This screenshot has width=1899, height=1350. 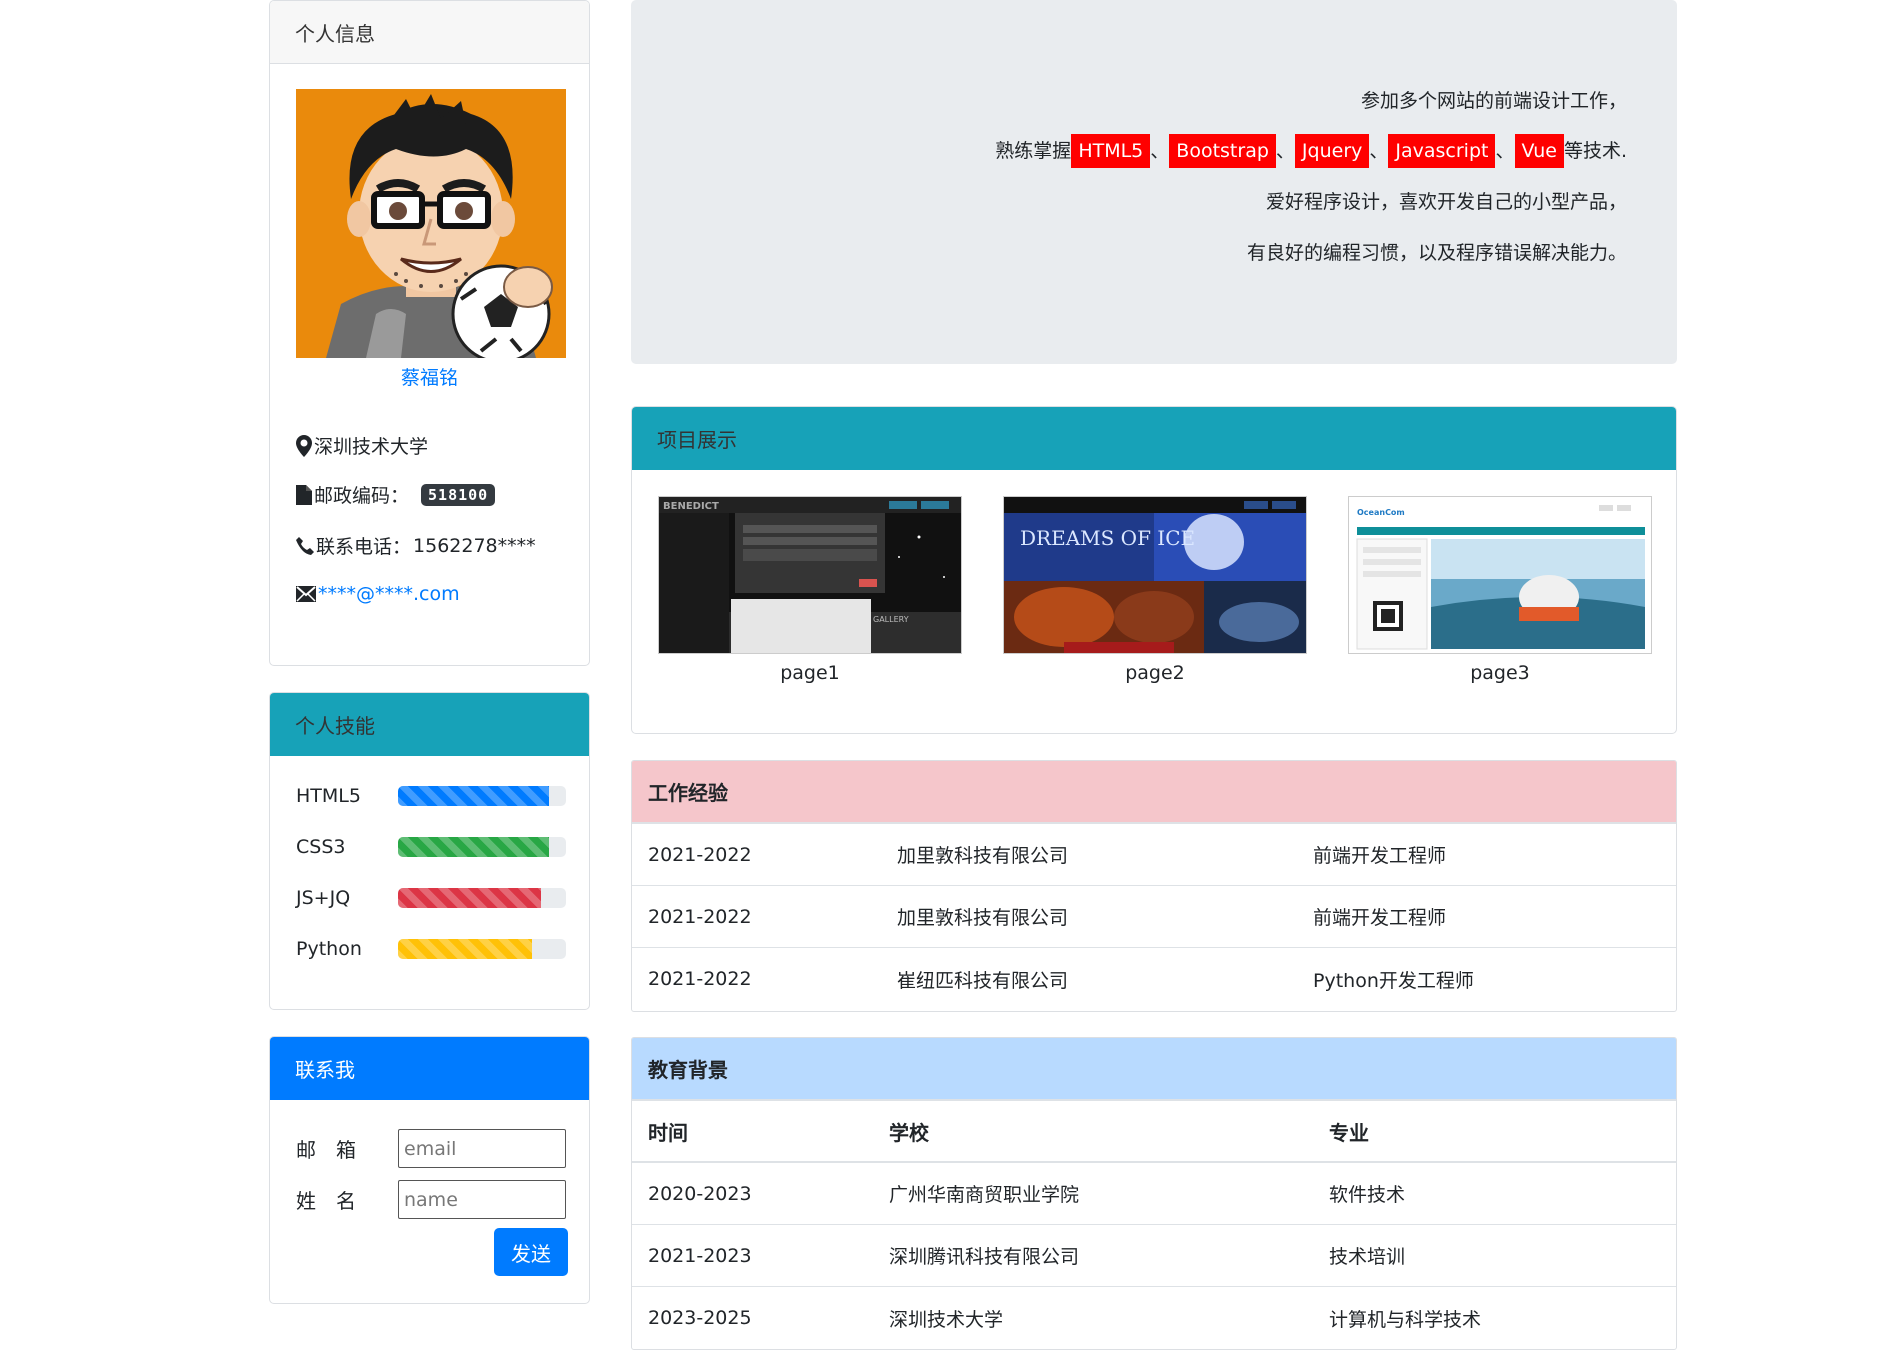 I want to click on project-screenshot-page3: OceanCom, so click(x=1500, y=575).